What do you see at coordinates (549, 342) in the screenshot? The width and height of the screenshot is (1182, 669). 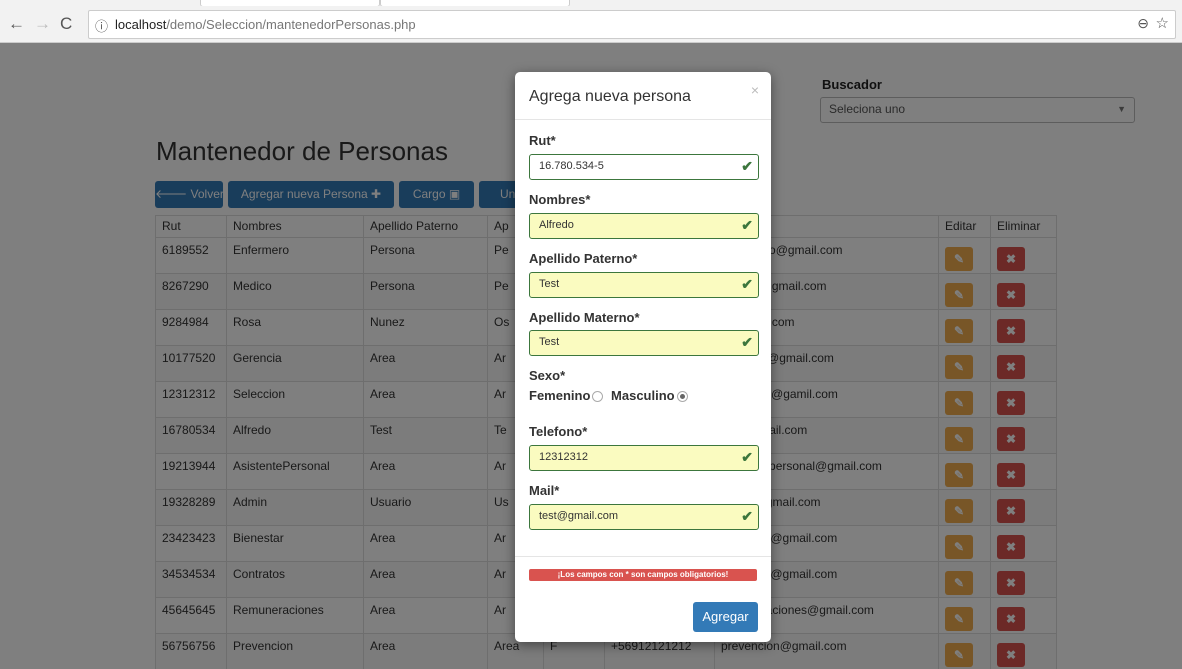 I see `apellido-materno-input-value: Test` at bounding box center [549, 342].